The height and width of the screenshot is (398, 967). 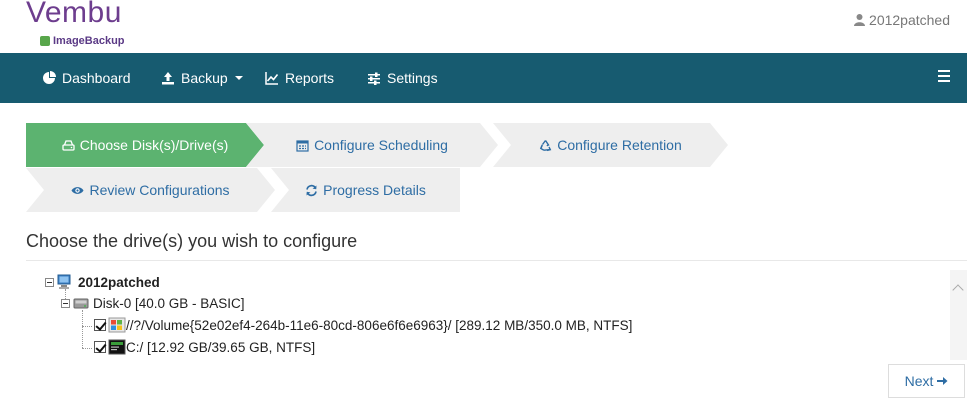 I want to click on logo-text: Vembu, so click(x=74, y=14).